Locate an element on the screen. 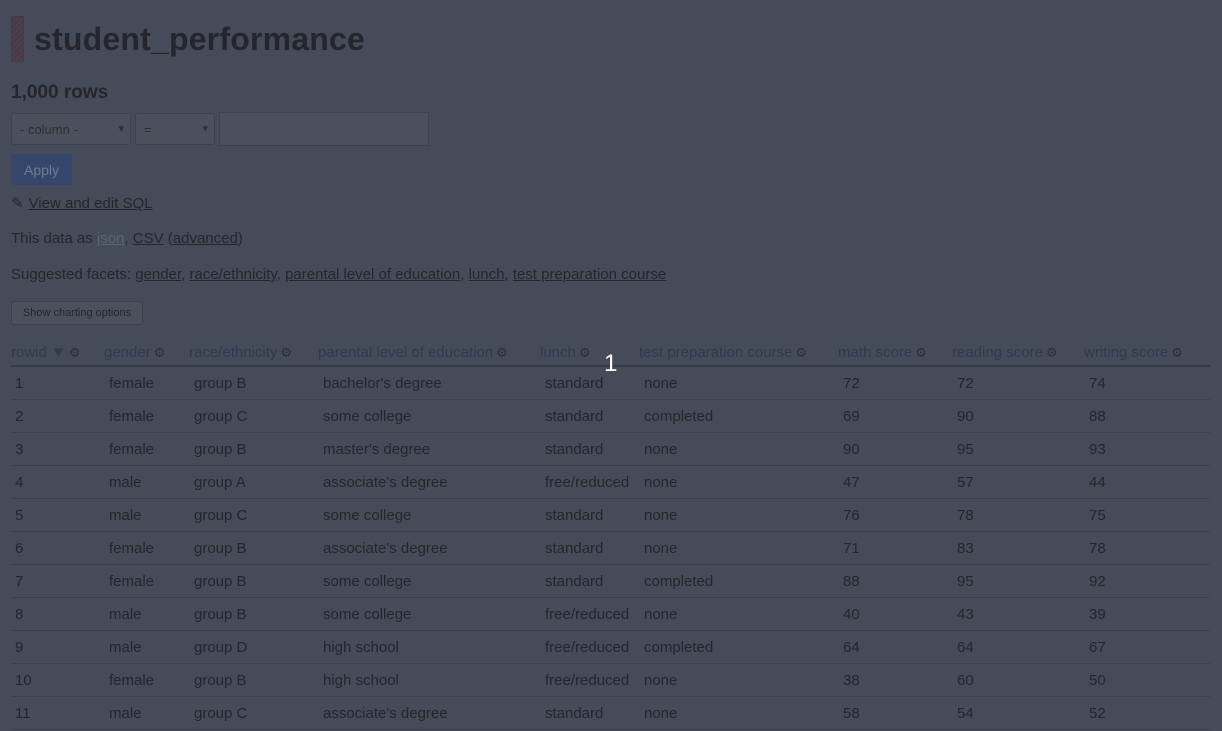 The image size is (1222, 731). column-header-race-ethnicity: race/ethnicity ⚙ is located at coordinates (253, 353).